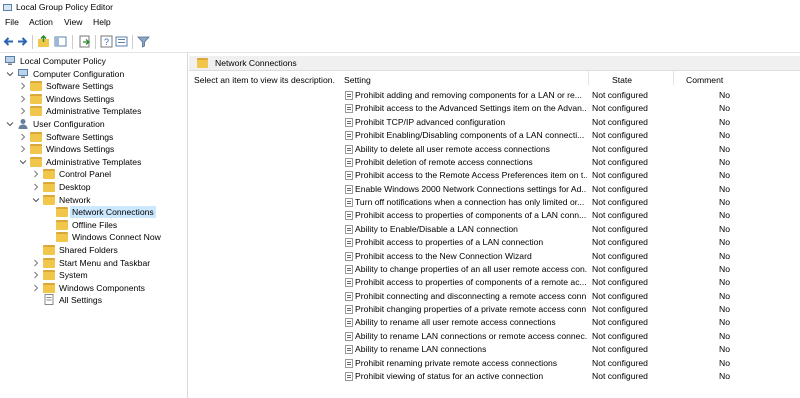 This screenshot has width=800, height=398. I want to click on back-icon, so click(8, 41).